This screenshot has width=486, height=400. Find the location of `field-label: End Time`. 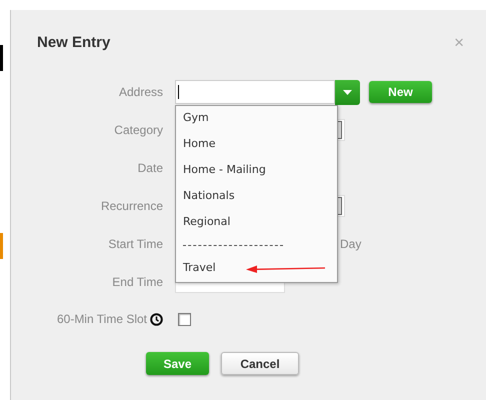

field-label: End Time is located at coordinates (137, 282).